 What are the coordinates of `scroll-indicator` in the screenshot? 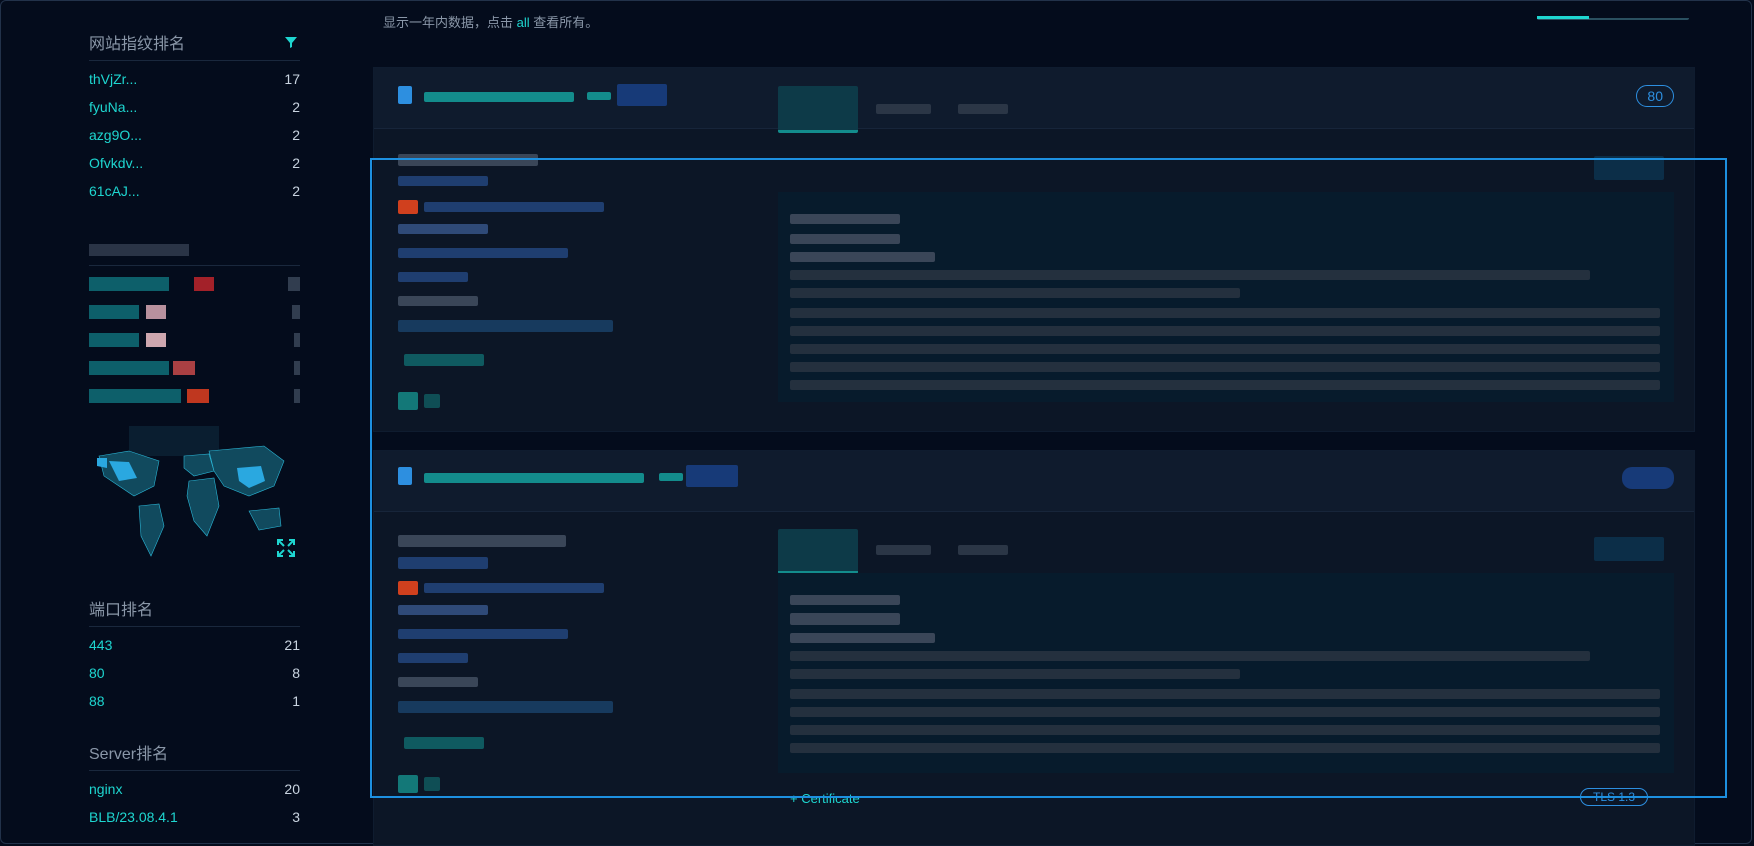 It's located at (1613, 17).